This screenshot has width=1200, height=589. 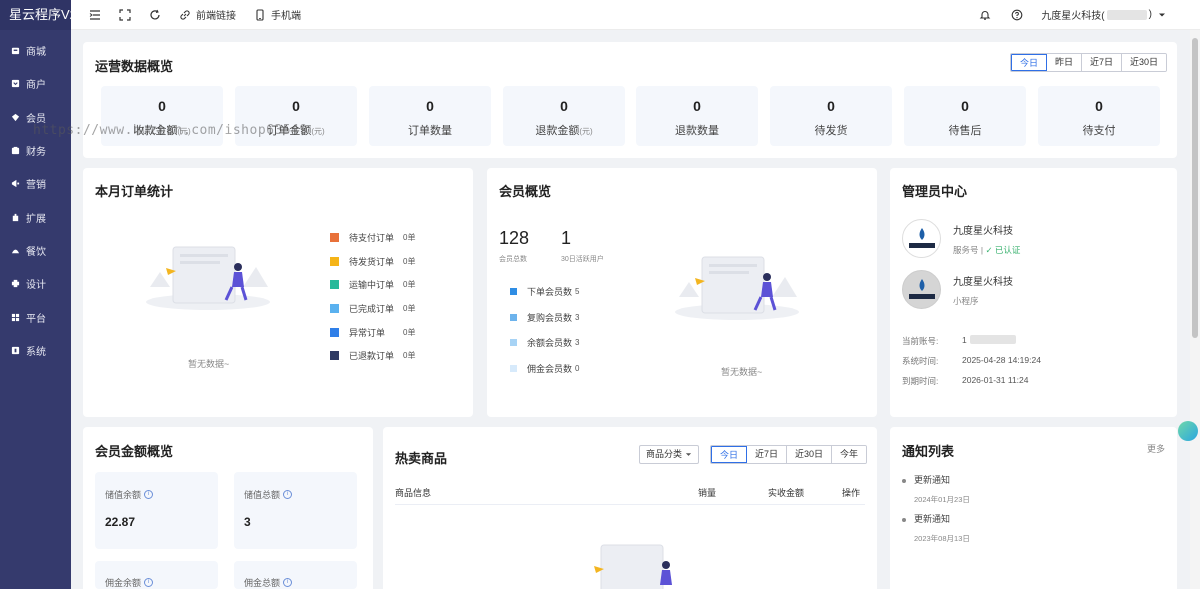 I want to click on member-balance-title: 会员金额概览, so click(x=134, y=451).